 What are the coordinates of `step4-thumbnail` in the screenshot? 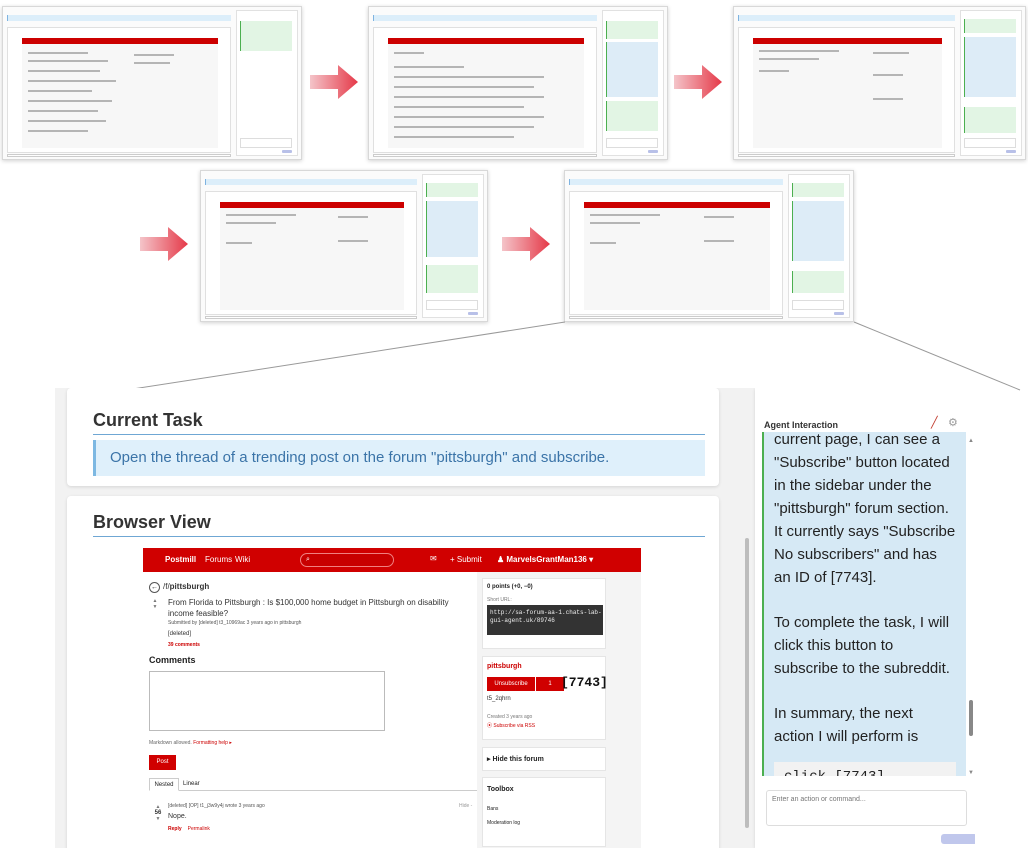 It's located at (344, 246).